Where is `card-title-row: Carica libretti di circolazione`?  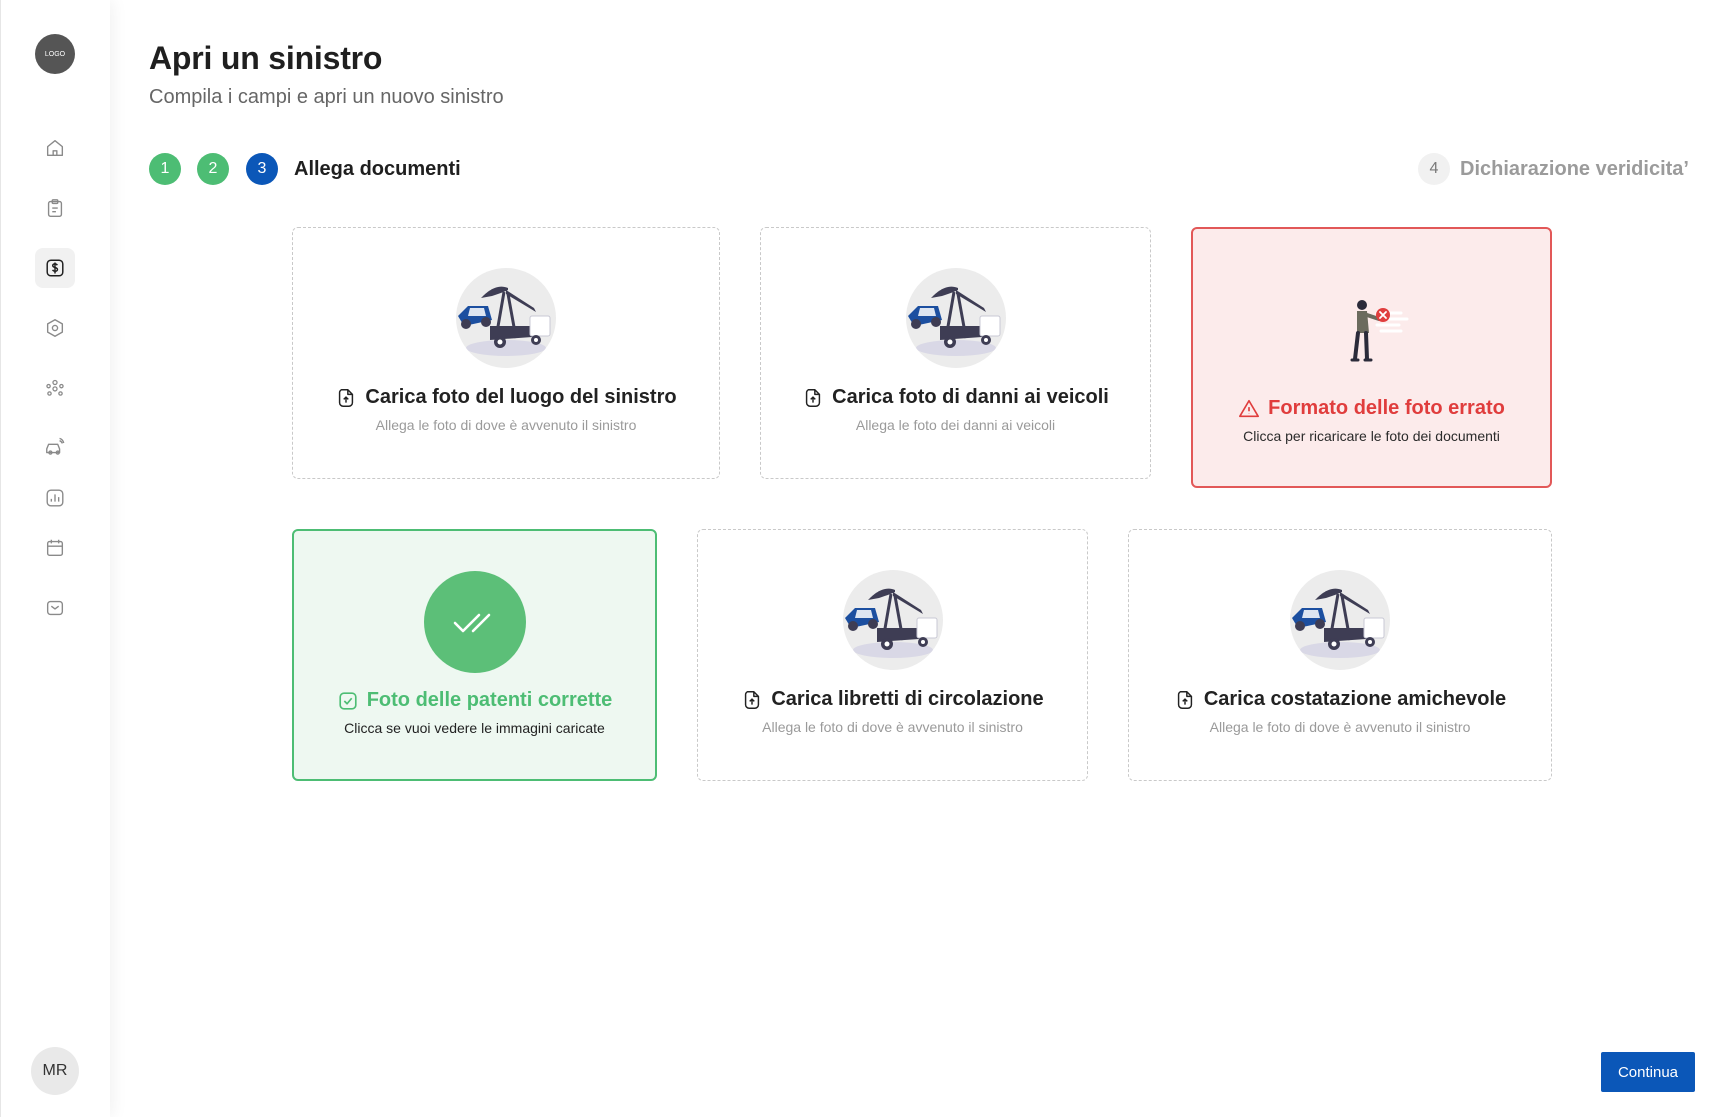
card-title-row: Carica libretti di circolazione is located at coordinates (892, 699).